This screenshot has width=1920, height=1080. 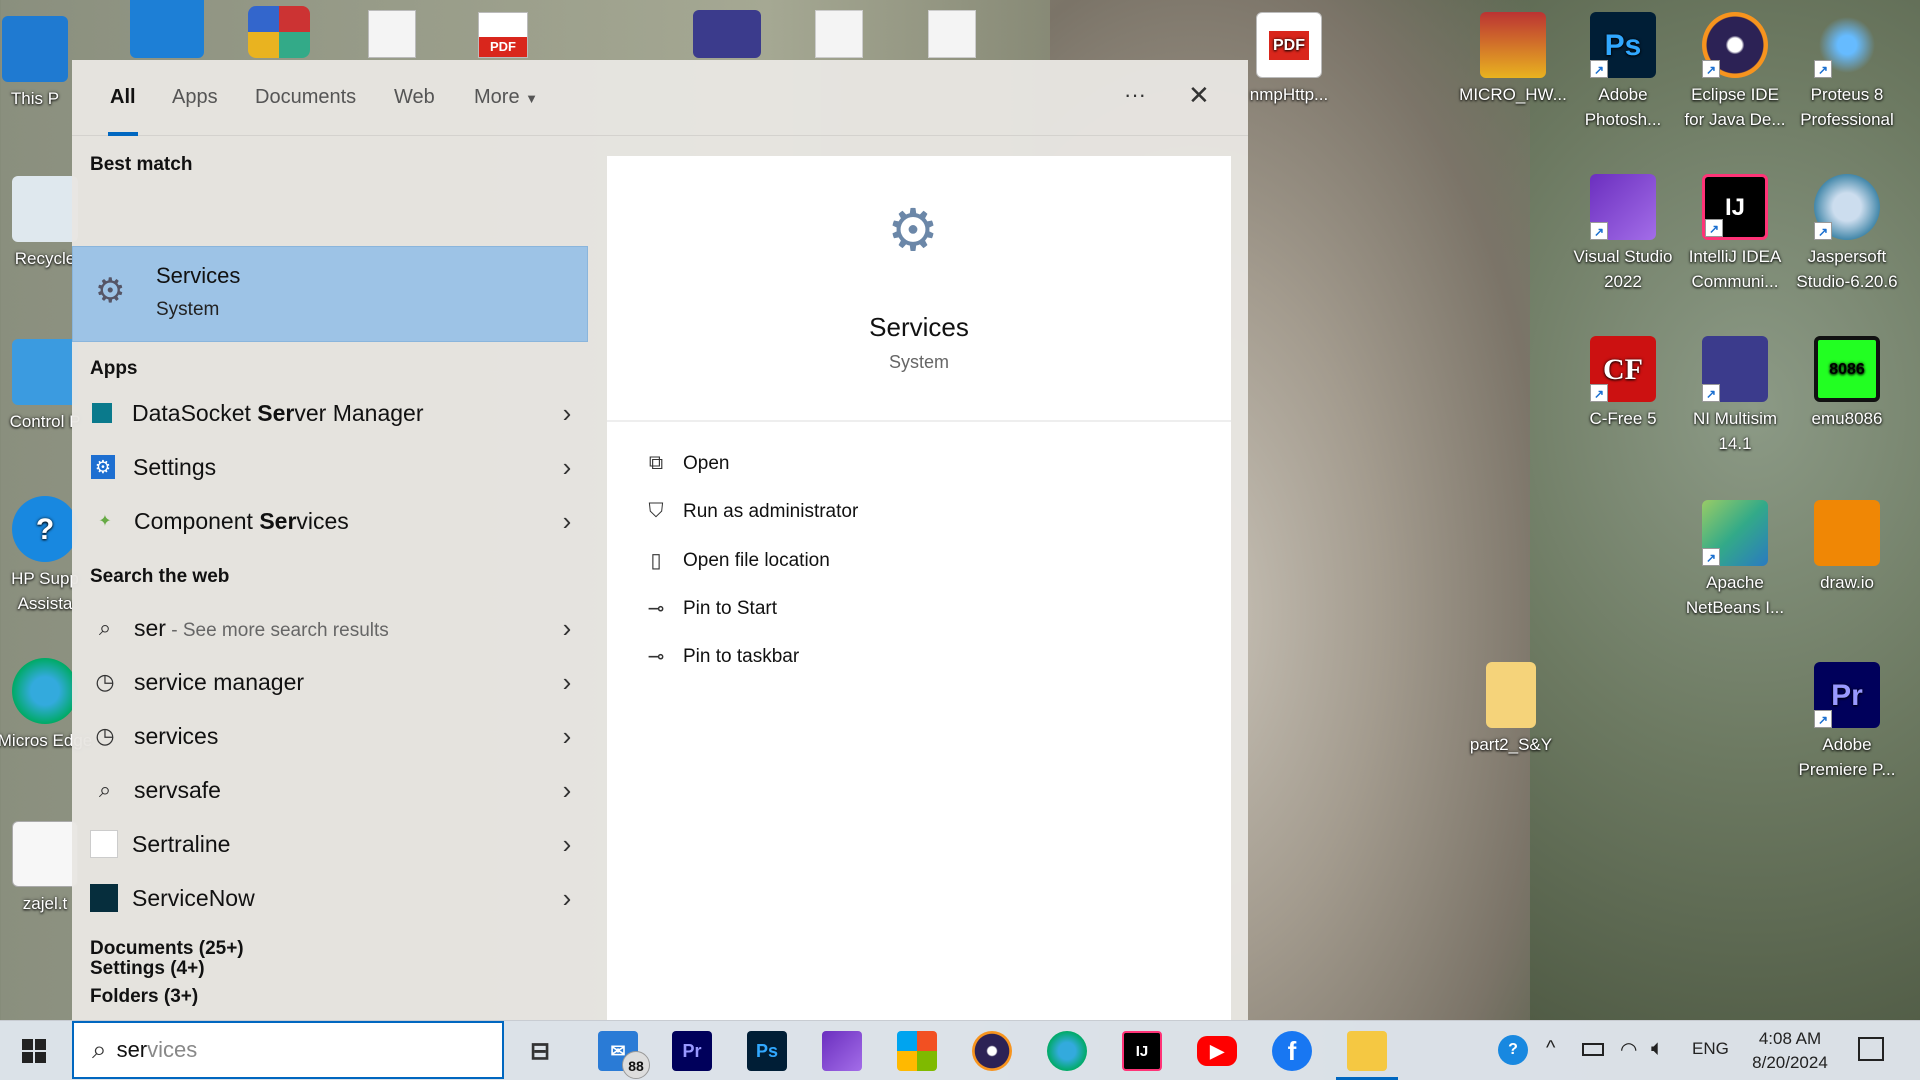 I want to click on sertraline-icon, so click(x=104, y=844).